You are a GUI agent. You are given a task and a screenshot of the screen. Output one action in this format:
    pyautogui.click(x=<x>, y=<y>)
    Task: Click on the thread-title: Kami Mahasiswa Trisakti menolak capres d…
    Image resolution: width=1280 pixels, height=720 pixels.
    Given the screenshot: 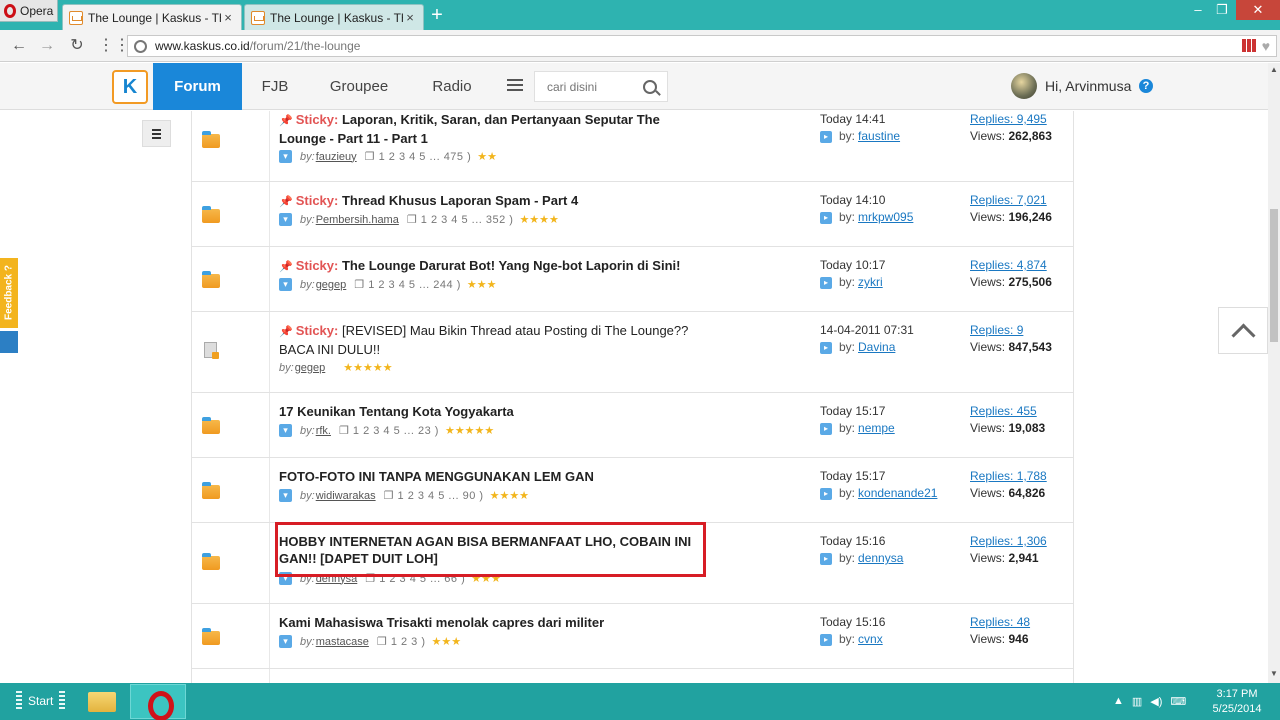 What is the action you would take?
    pyautogui.click(x=491, y=622)
    